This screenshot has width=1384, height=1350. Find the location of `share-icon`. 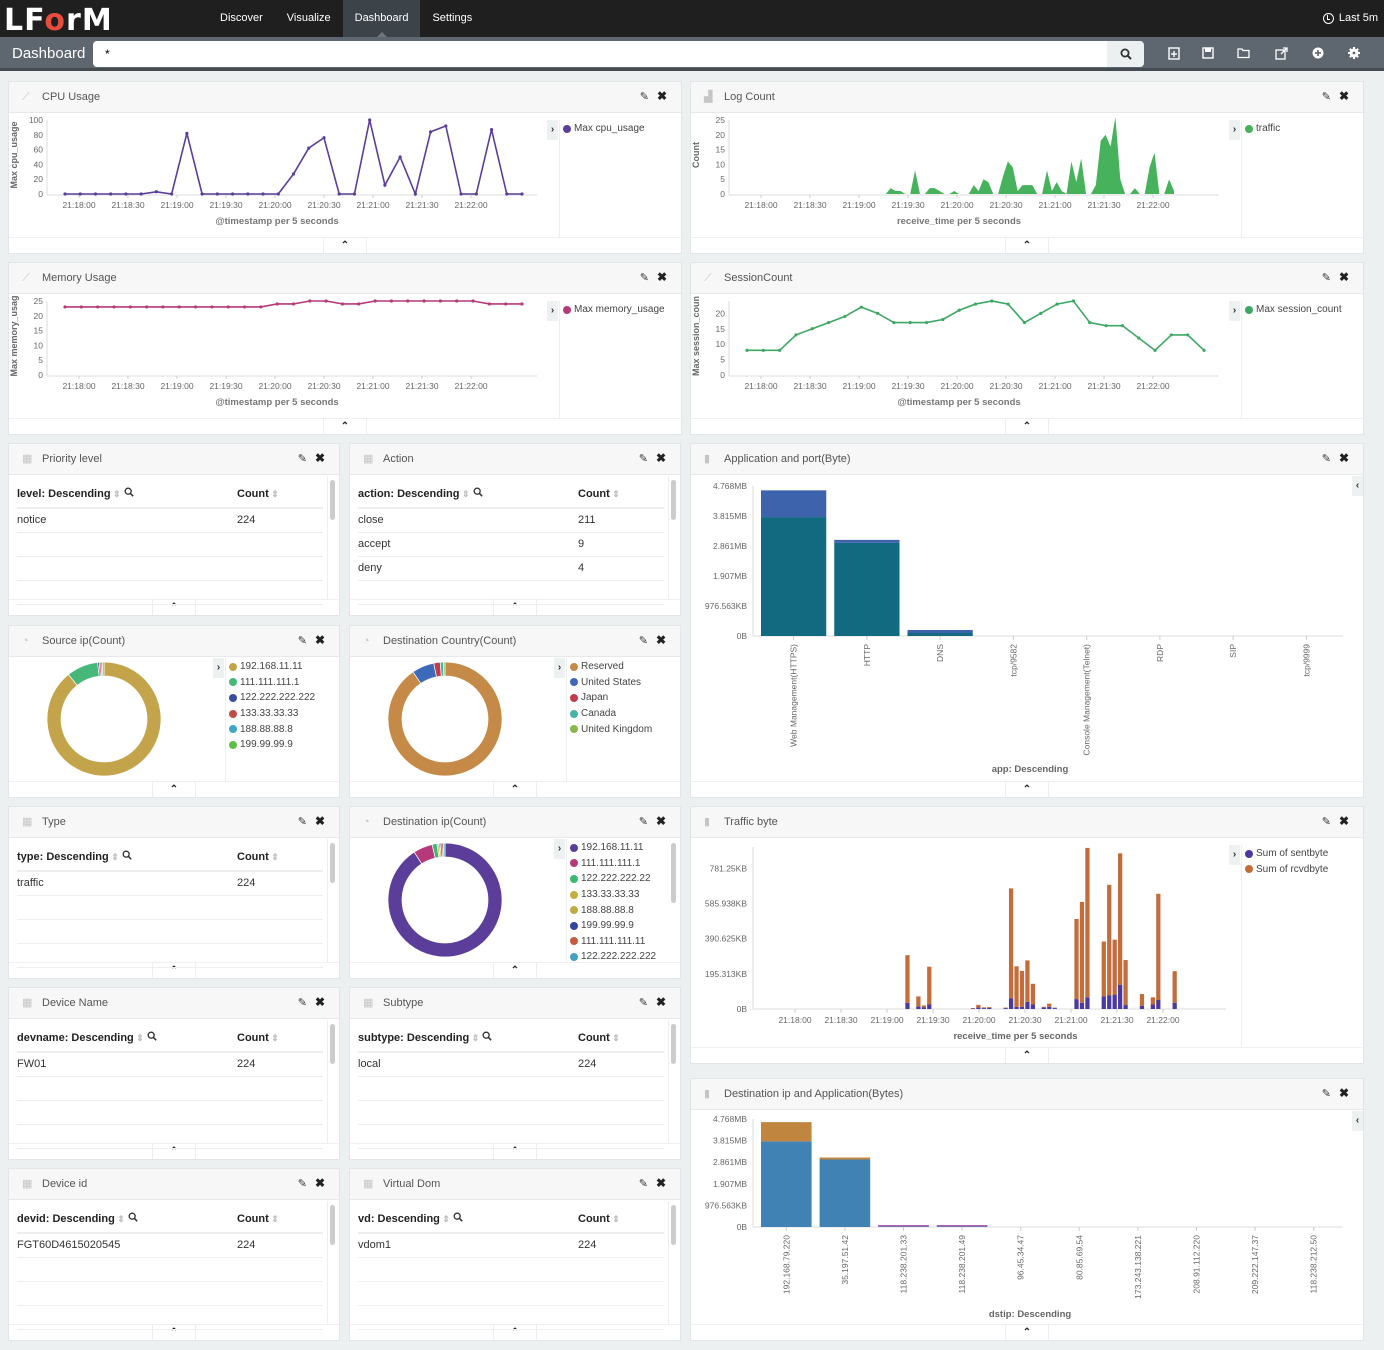

share-icon is located at coordinates (1281, 54).